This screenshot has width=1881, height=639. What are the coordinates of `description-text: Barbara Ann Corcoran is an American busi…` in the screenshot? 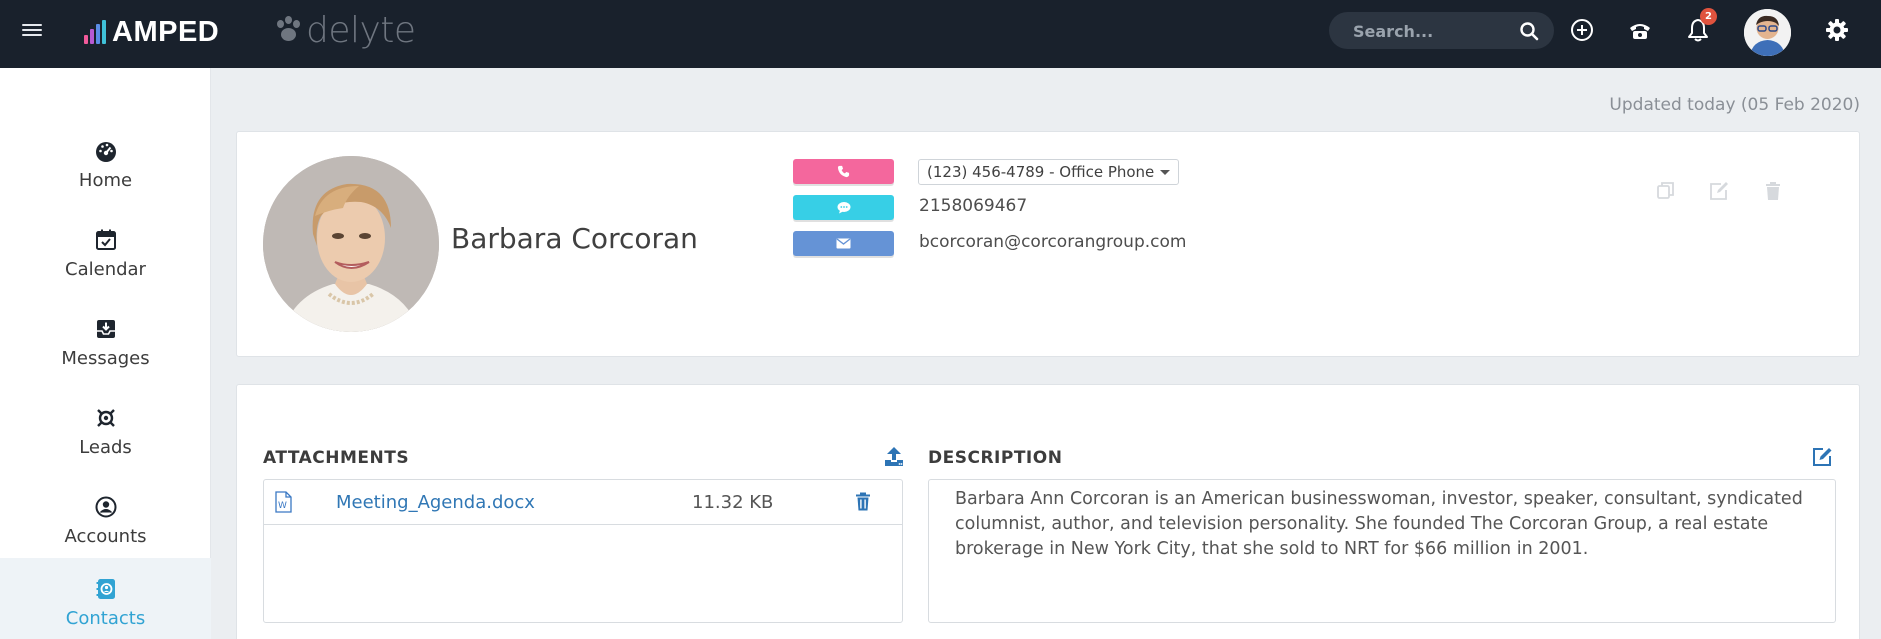 It's located at (1382, 551).